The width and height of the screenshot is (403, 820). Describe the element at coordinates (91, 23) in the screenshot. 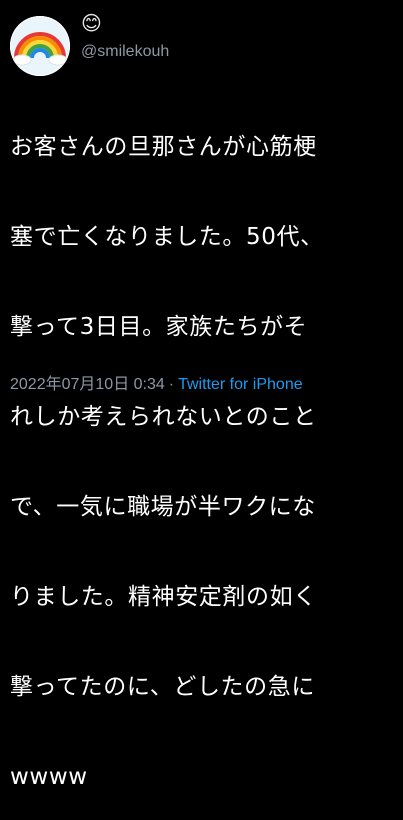

I see `display-name: 😊` at that location.